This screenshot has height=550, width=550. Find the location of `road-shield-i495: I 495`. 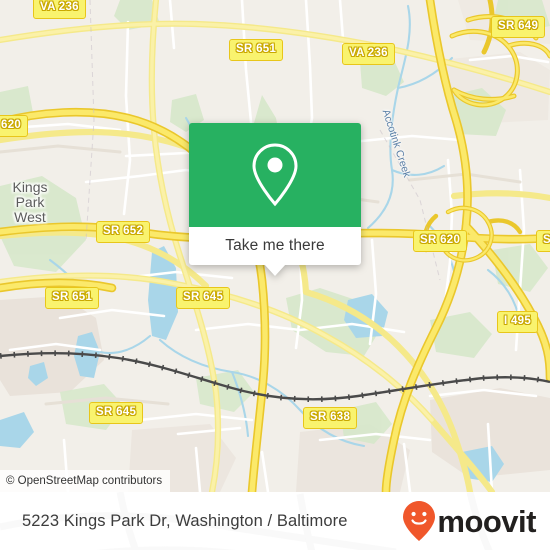

road-shield-i495: I 495 is located at coordinates (518, 322).